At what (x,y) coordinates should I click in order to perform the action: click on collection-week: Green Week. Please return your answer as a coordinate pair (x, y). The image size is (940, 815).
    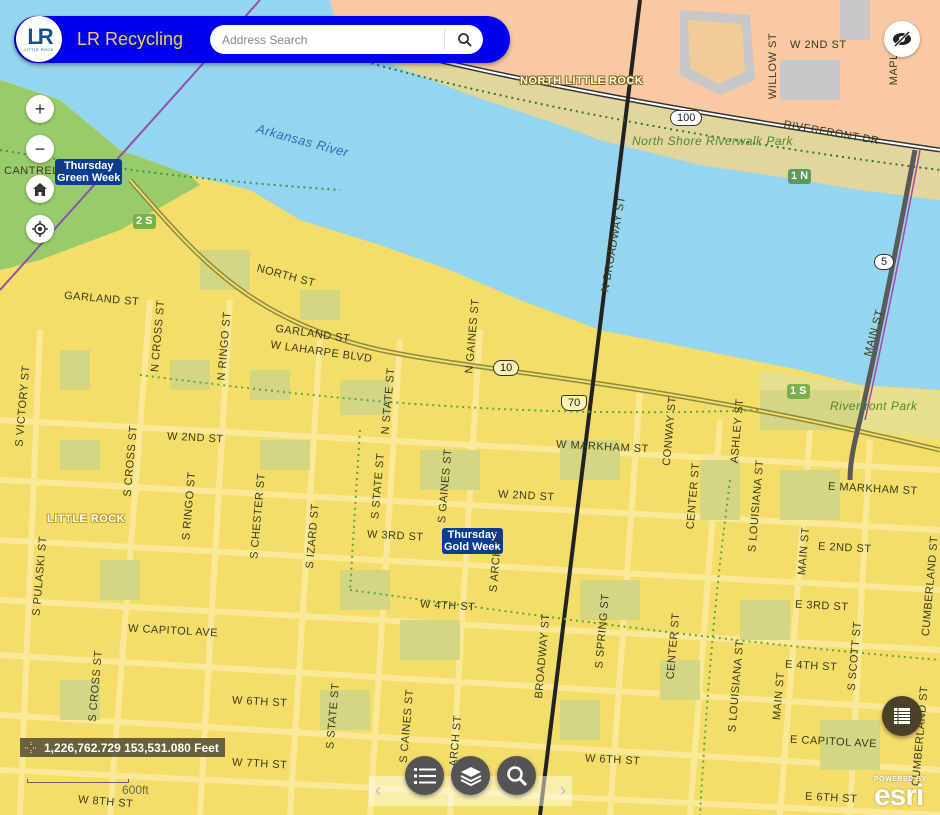
    Looking at the image, I should click on (89, 178).